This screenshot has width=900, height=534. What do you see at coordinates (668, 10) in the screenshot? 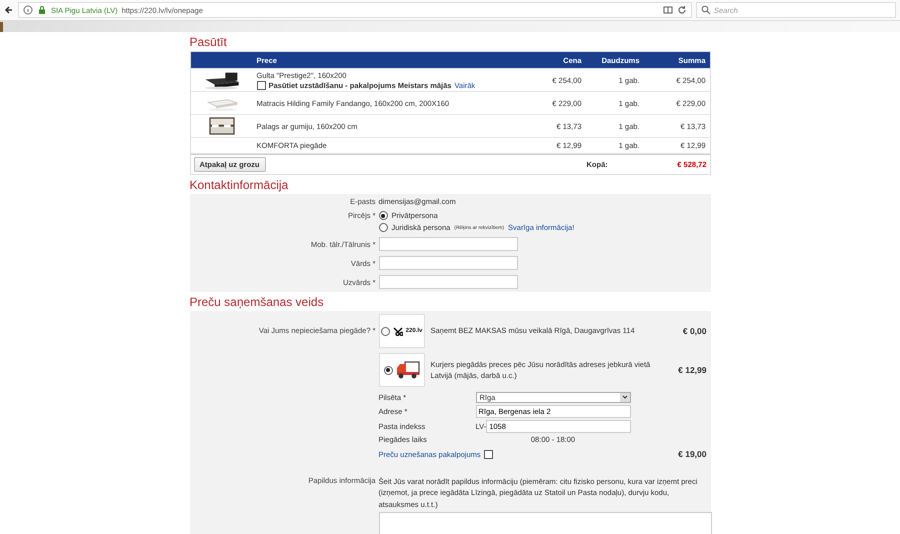
I see `reader-view-icon` at bounding box center [668, 10].